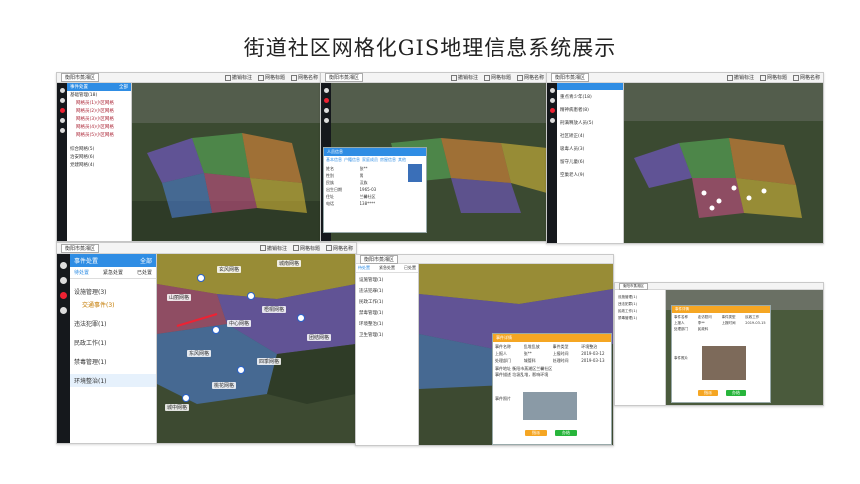 This screenshot has height=484, width=860. Describe the element at coordinates (388, 160) in the screenshot. I see `tab-house: 房屋信息` at that location.